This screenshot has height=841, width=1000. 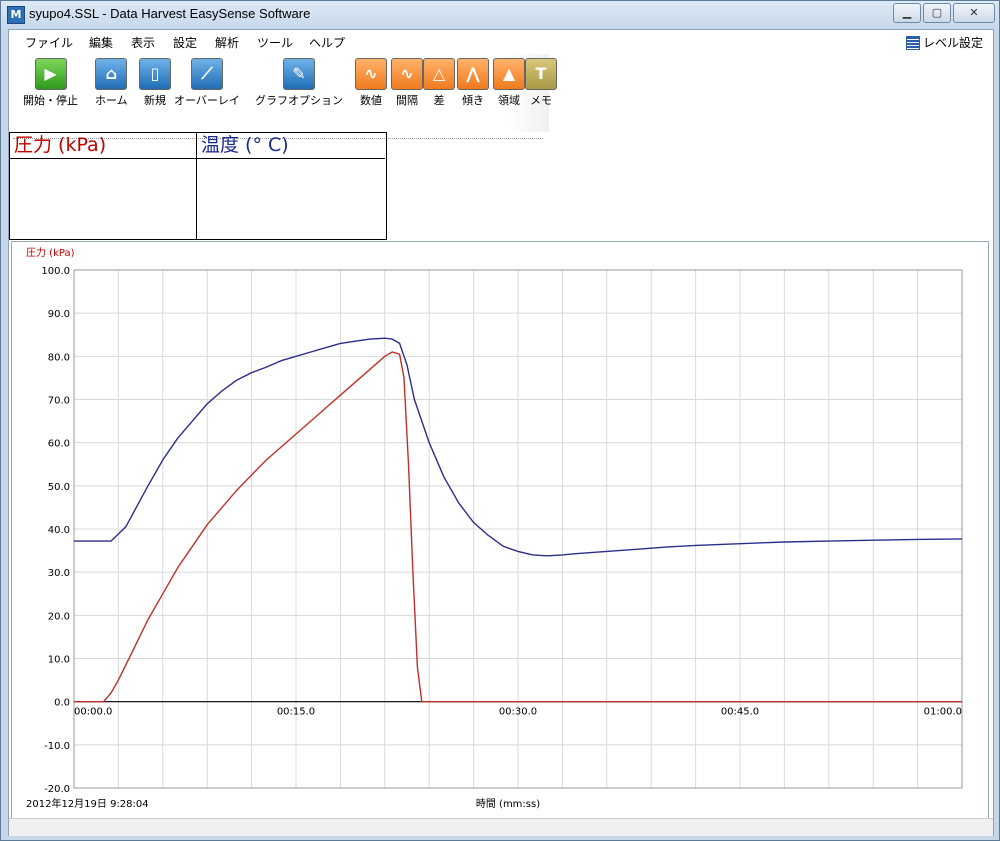 What do you see at coordinates (59, 314) in the screenshot?
I see `y-tick-label: 90.0` at bounding box center [59, 314].